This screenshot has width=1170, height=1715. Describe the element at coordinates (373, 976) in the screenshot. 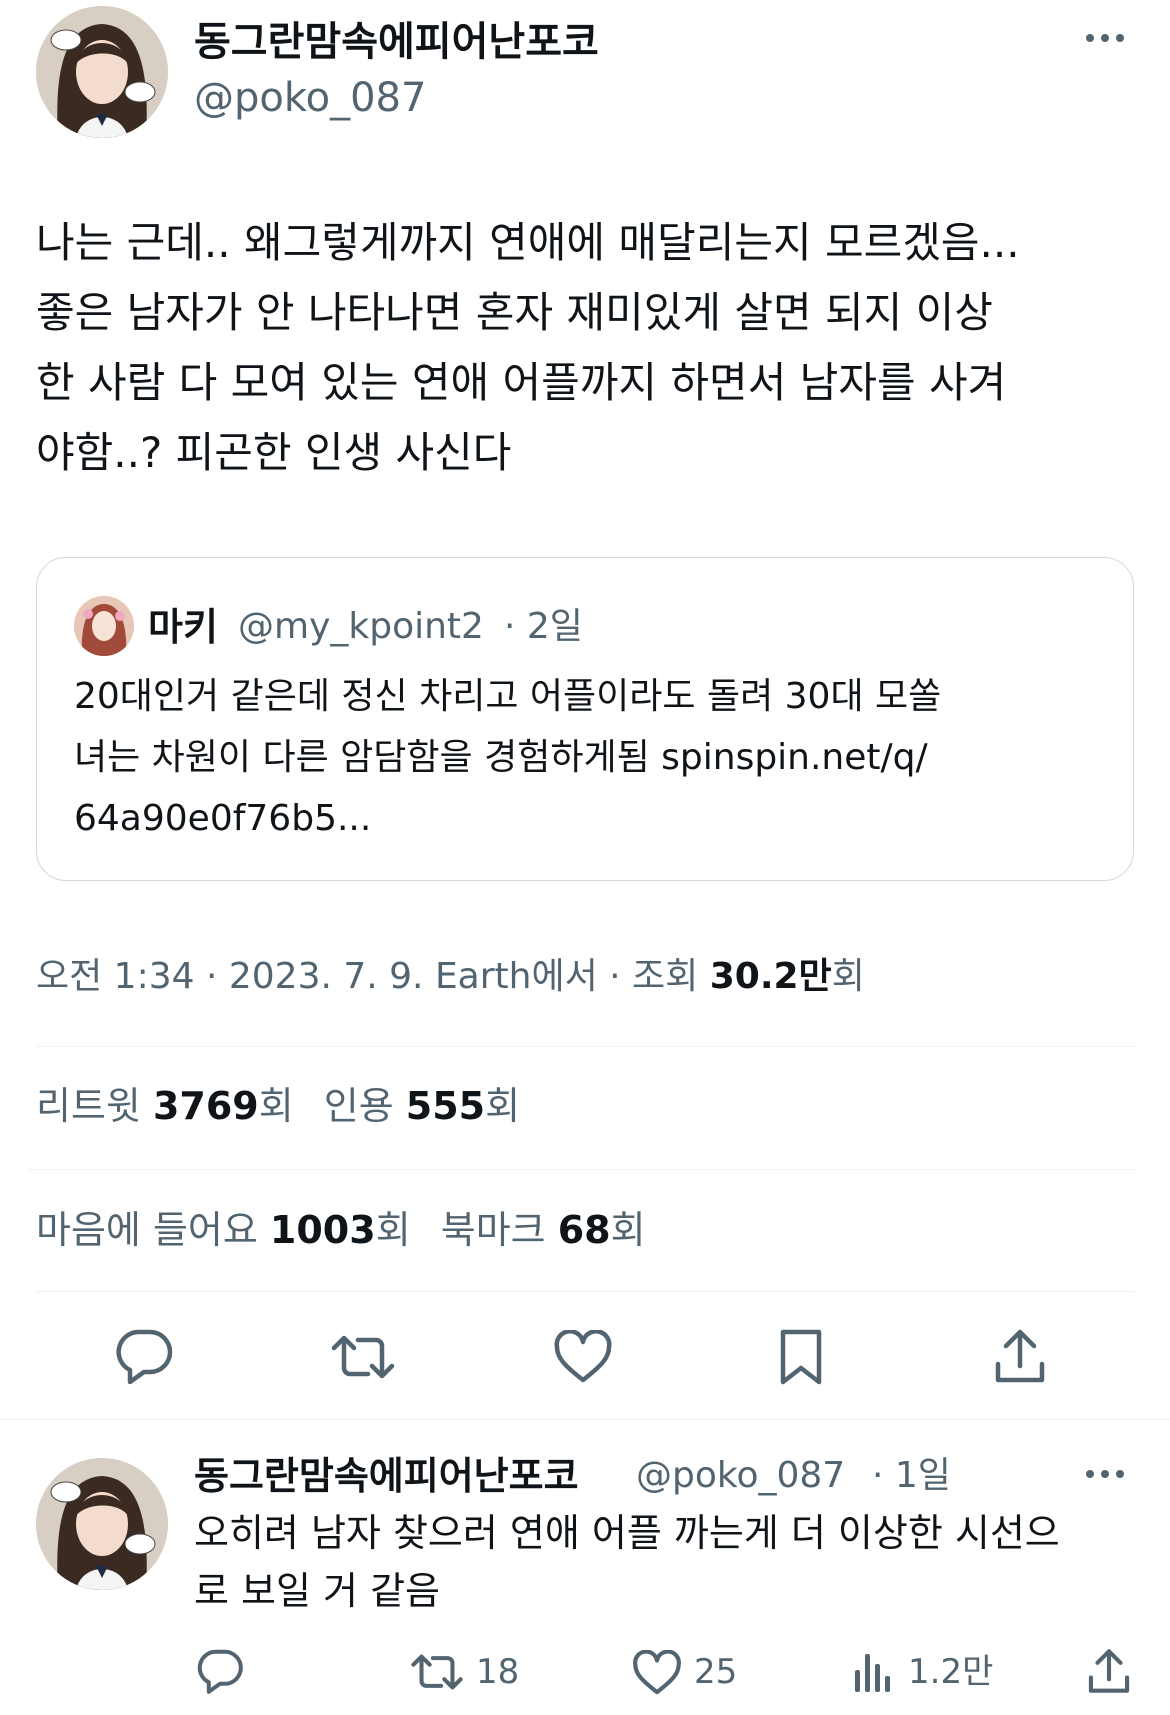

I see `tweet-meta-time-source: 오전 1:34 · 2023. 7. 9. Earth에서 · 조회` at that location.